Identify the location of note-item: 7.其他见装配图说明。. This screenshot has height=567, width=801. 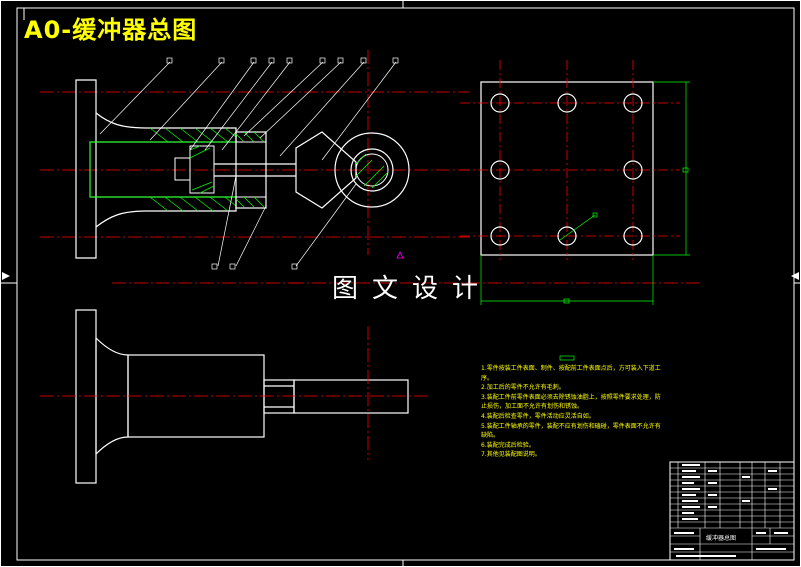
(511, 455).